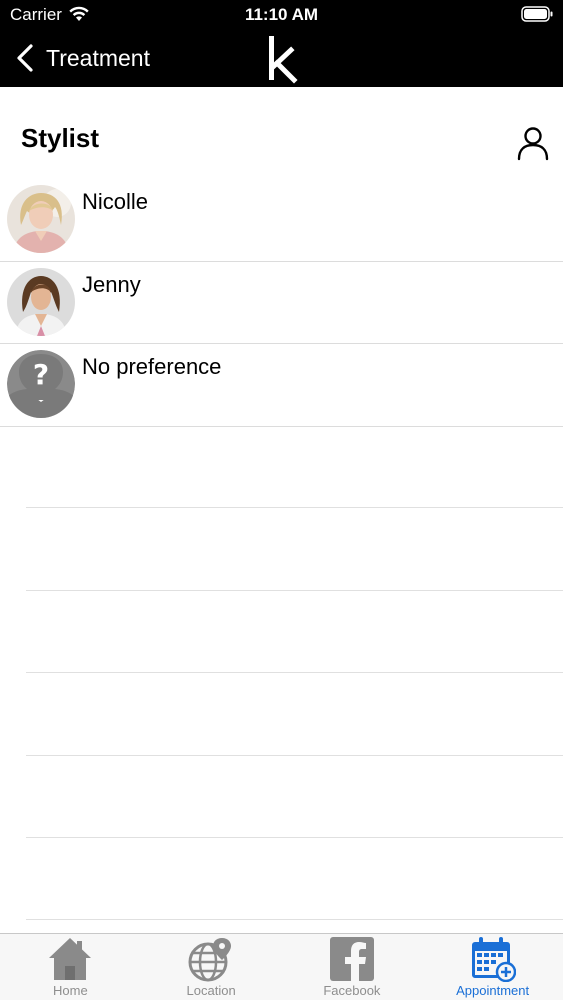 The width and height of the screenshot is (563, 1000). I want to click on tab-label: Location, so click(211, 990).